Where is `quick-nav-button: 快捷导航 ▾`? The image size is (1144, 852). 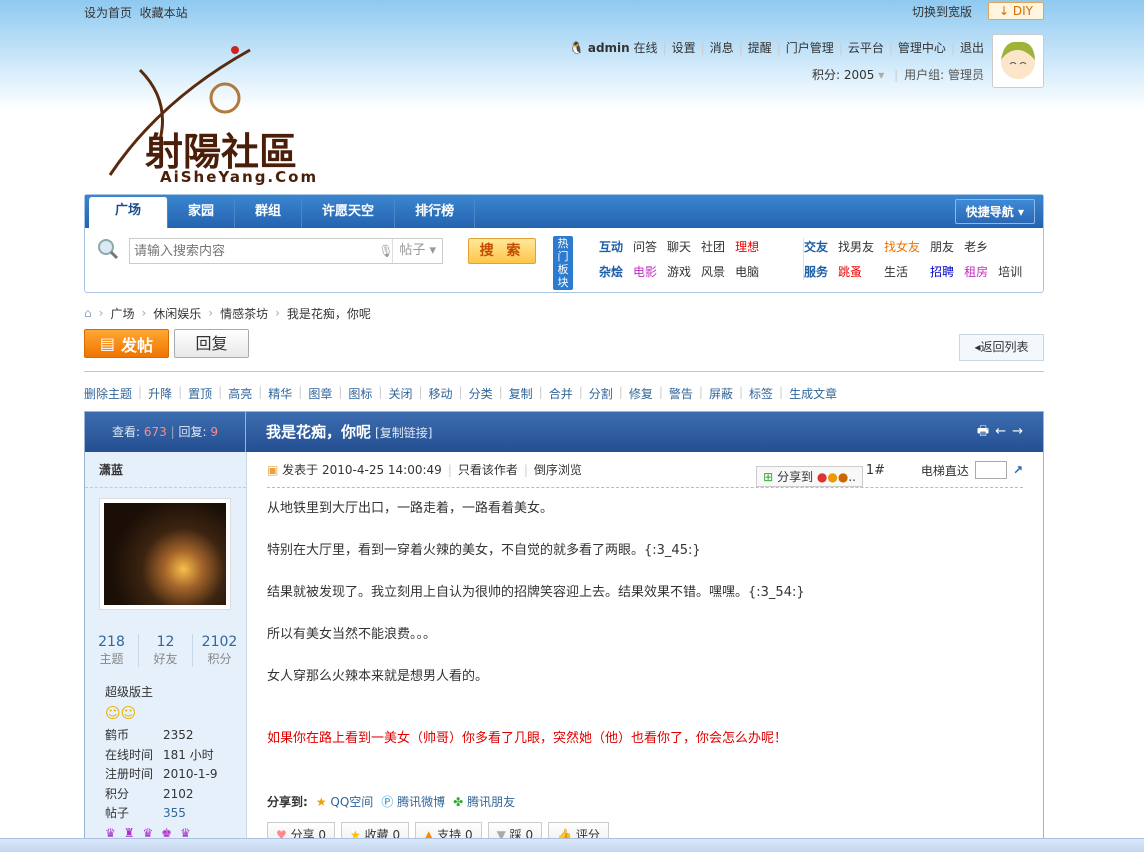
quick-nav-button: 快捷导航 ▾ is located at coordinates (994, 211).